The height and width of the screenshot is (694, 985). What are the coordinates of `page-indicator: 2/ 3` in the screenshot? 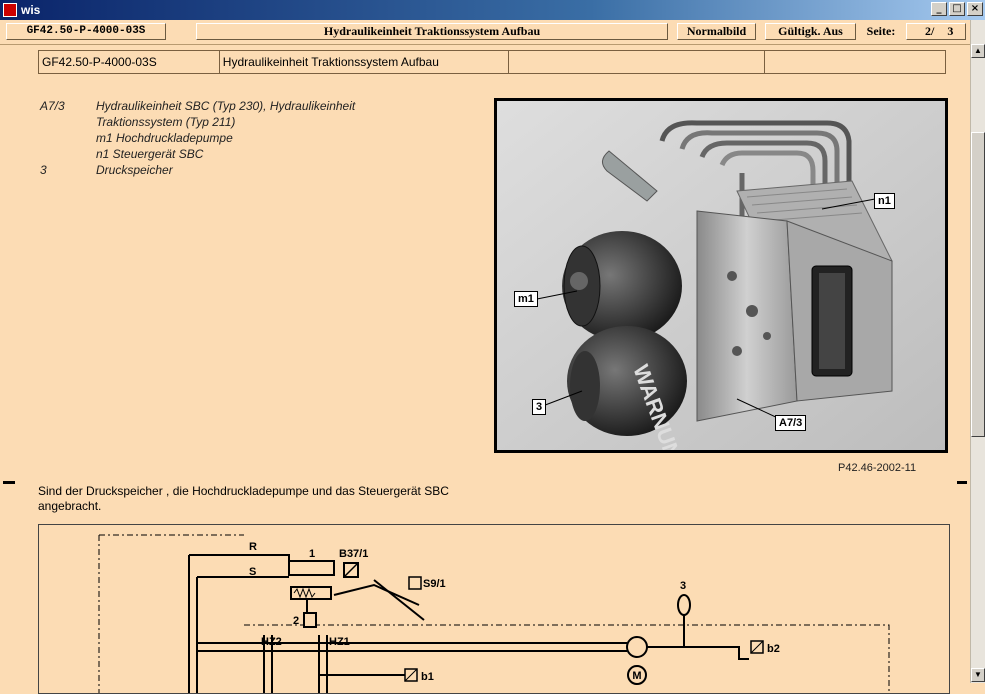 It's located at (936, 31).